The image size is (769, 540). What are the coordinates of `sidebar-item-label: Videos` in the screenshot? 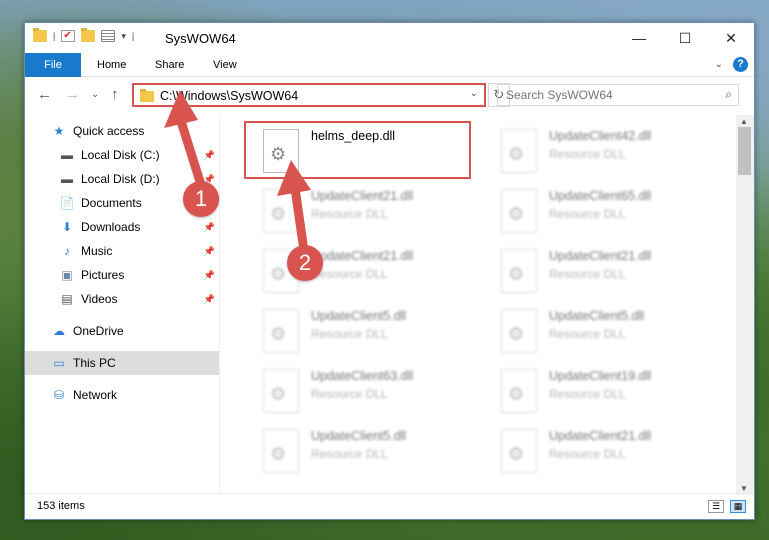 It's located at (99, 299).